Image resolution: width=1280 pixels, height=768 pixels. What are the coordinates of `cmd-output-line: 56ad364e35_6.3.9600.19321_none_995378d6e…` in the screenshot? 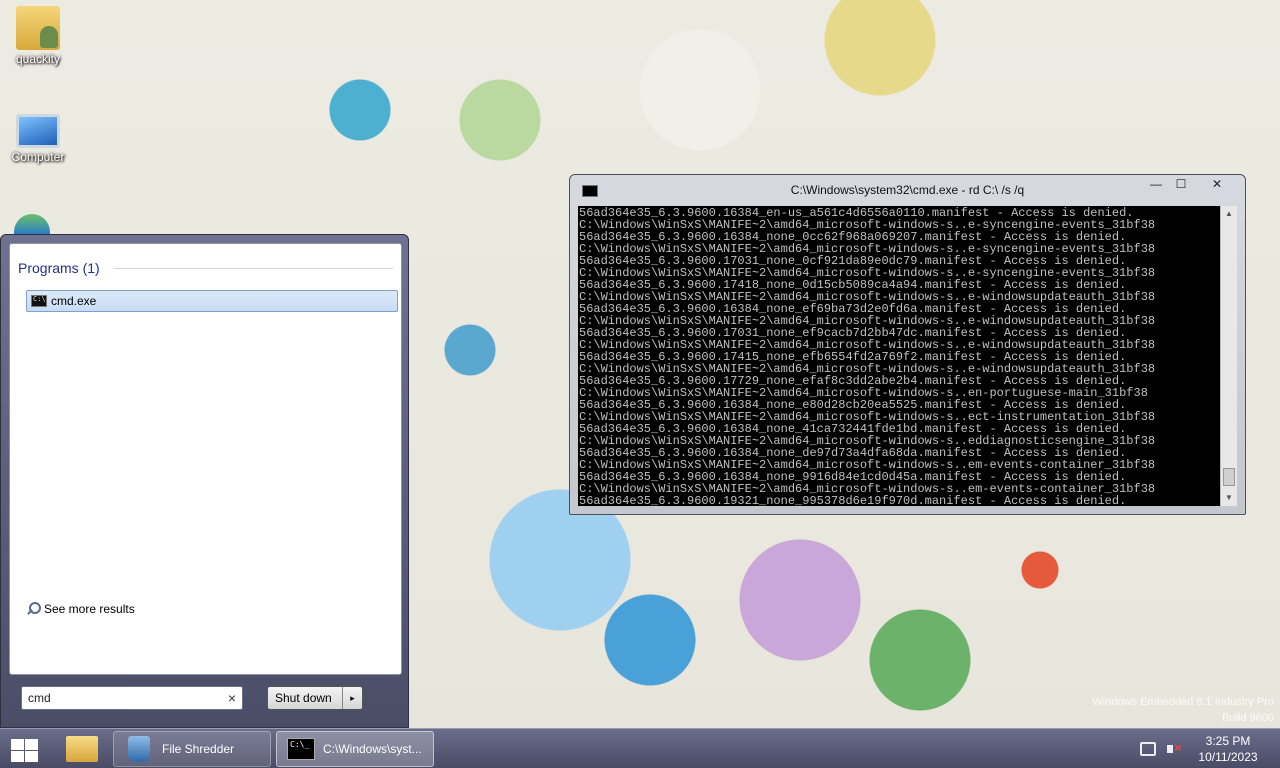 It's located at (853, 500).